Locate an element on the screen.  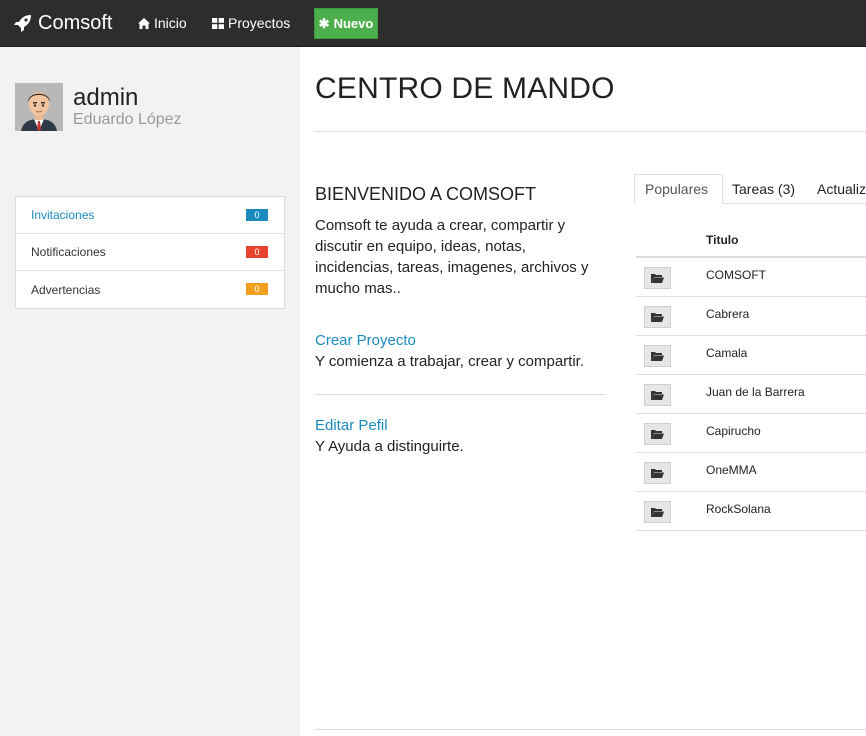
table-row: Camala is located at coordinates (751, 355).